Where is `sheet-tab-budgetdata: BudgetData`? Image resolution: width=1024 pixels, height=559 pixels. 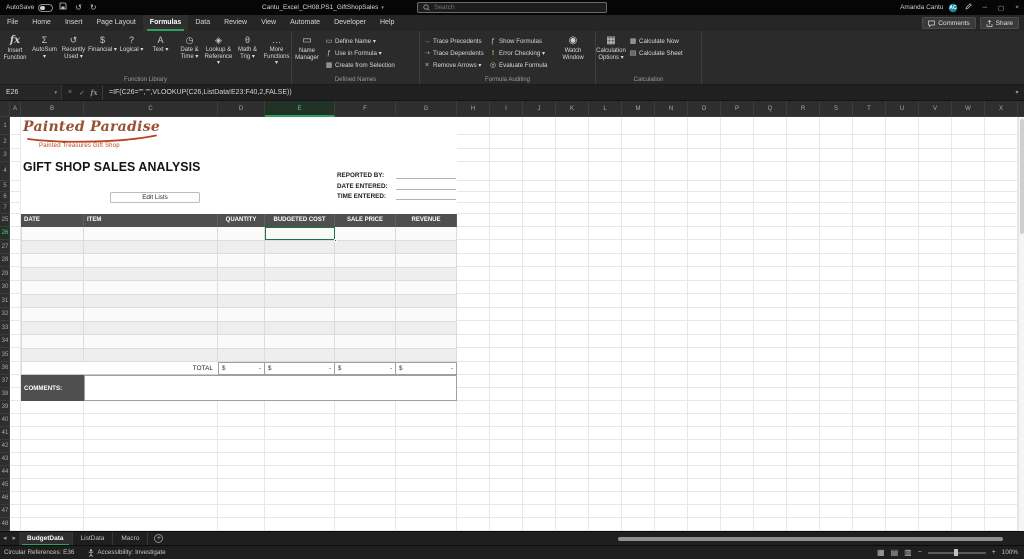
sheet-tab-budgetdata: BudgetData is located at coordinates (46, 538).